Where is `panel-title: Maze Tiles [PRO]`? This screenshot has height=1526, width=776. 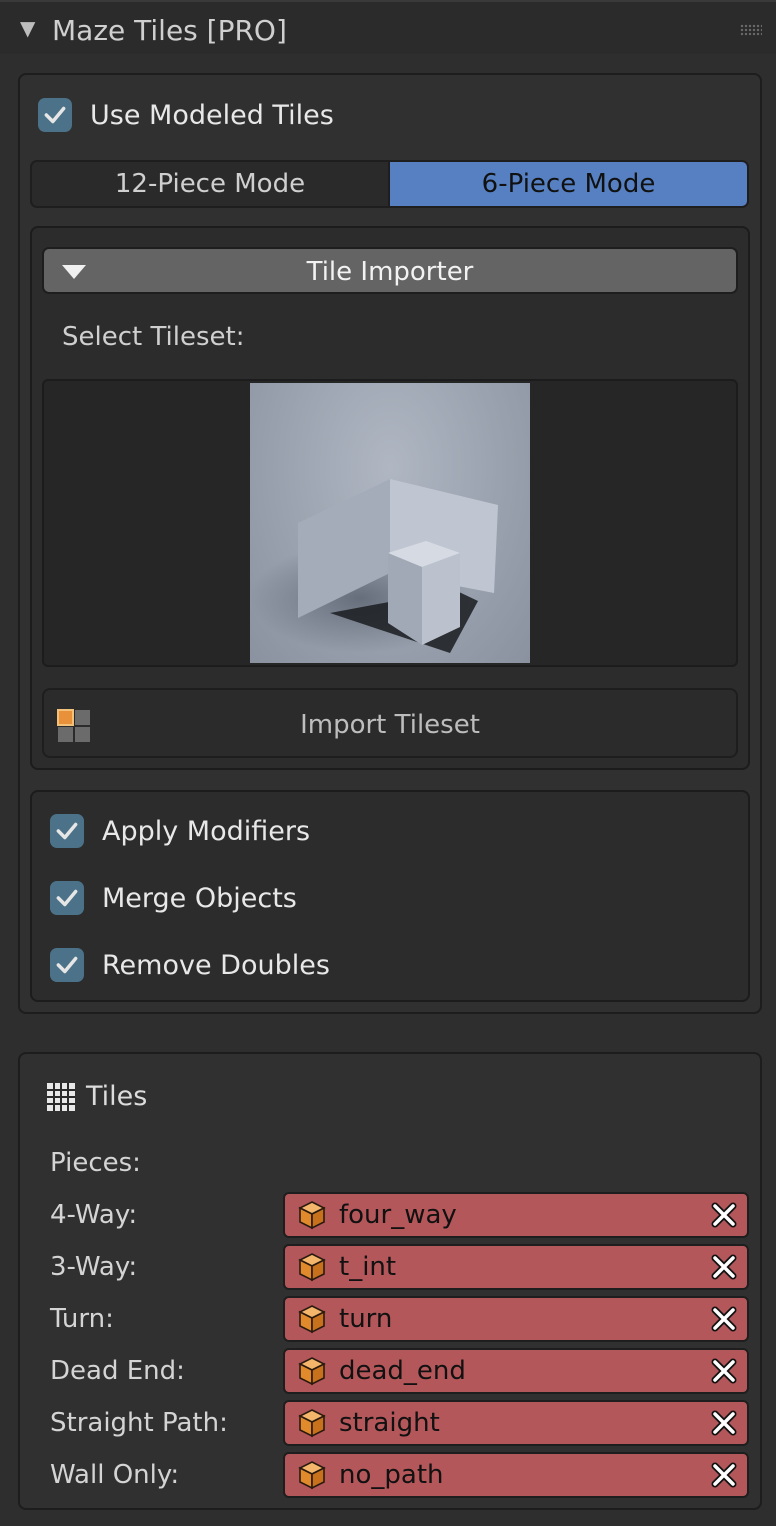
panel-title: Maze Tiles [PRO] is located at coordinates (169, 30).